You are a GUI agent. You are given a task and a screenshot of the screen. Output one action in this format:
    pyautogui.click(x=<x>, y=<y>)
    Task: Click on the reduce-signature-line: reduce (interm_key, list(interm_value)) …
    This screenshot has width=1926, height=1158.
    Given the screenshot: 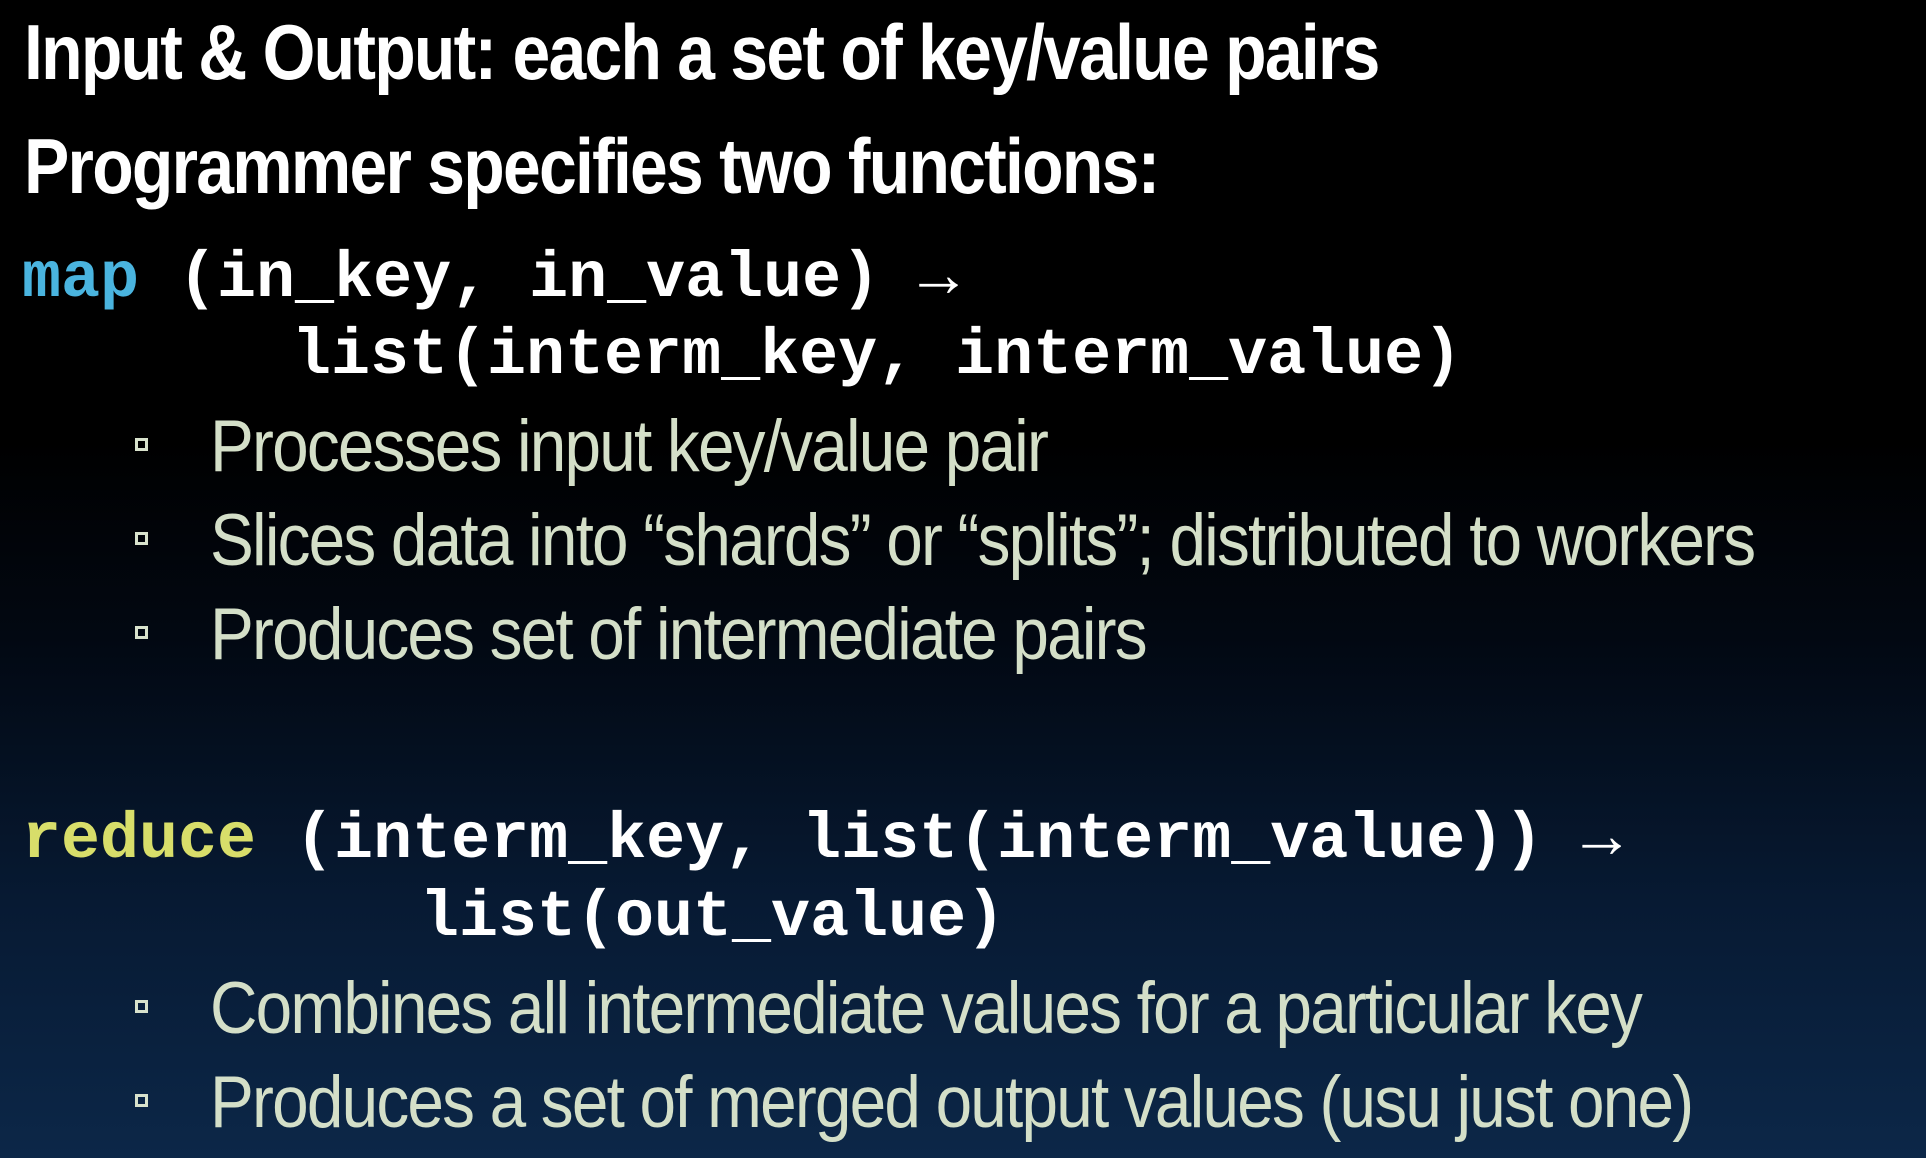 What is the action you would take?
    pyautogui.click(x=821, y=840)
    